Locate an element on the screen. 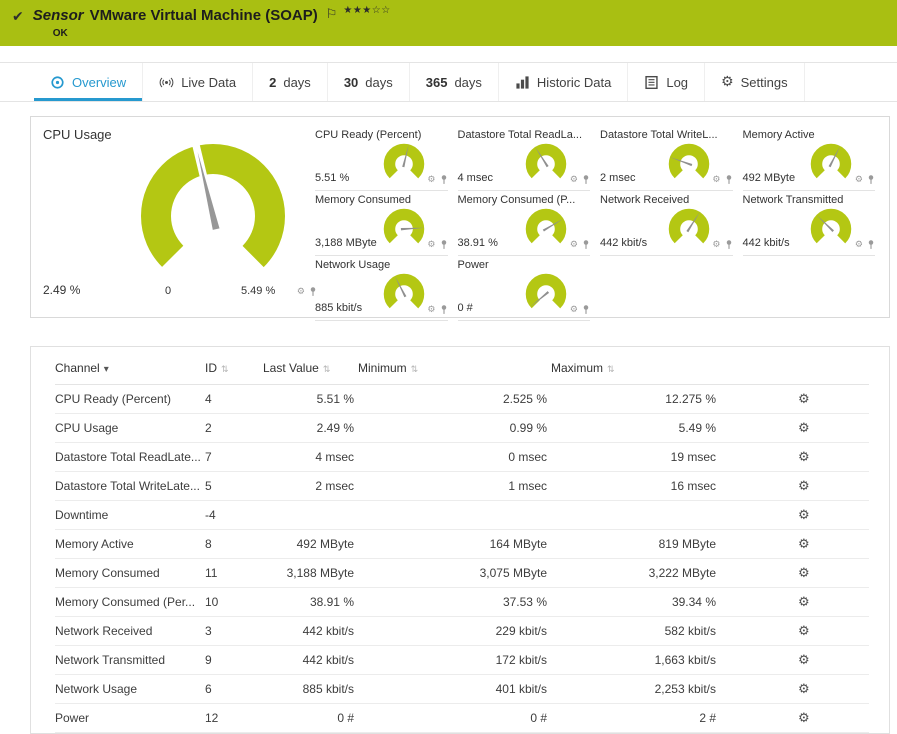 The image size is (897, 734). last-value: 492 MByte is located at coordinates (310, 544).